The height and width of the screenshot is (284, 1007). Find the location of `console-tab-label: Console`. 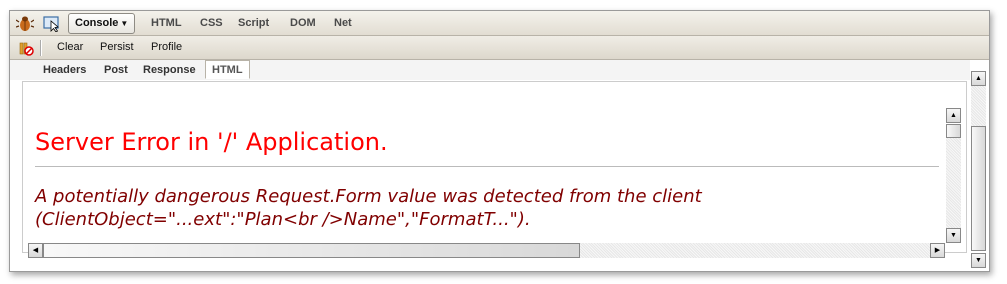

console-tab-label: Console is located at coordinates (97, 23).